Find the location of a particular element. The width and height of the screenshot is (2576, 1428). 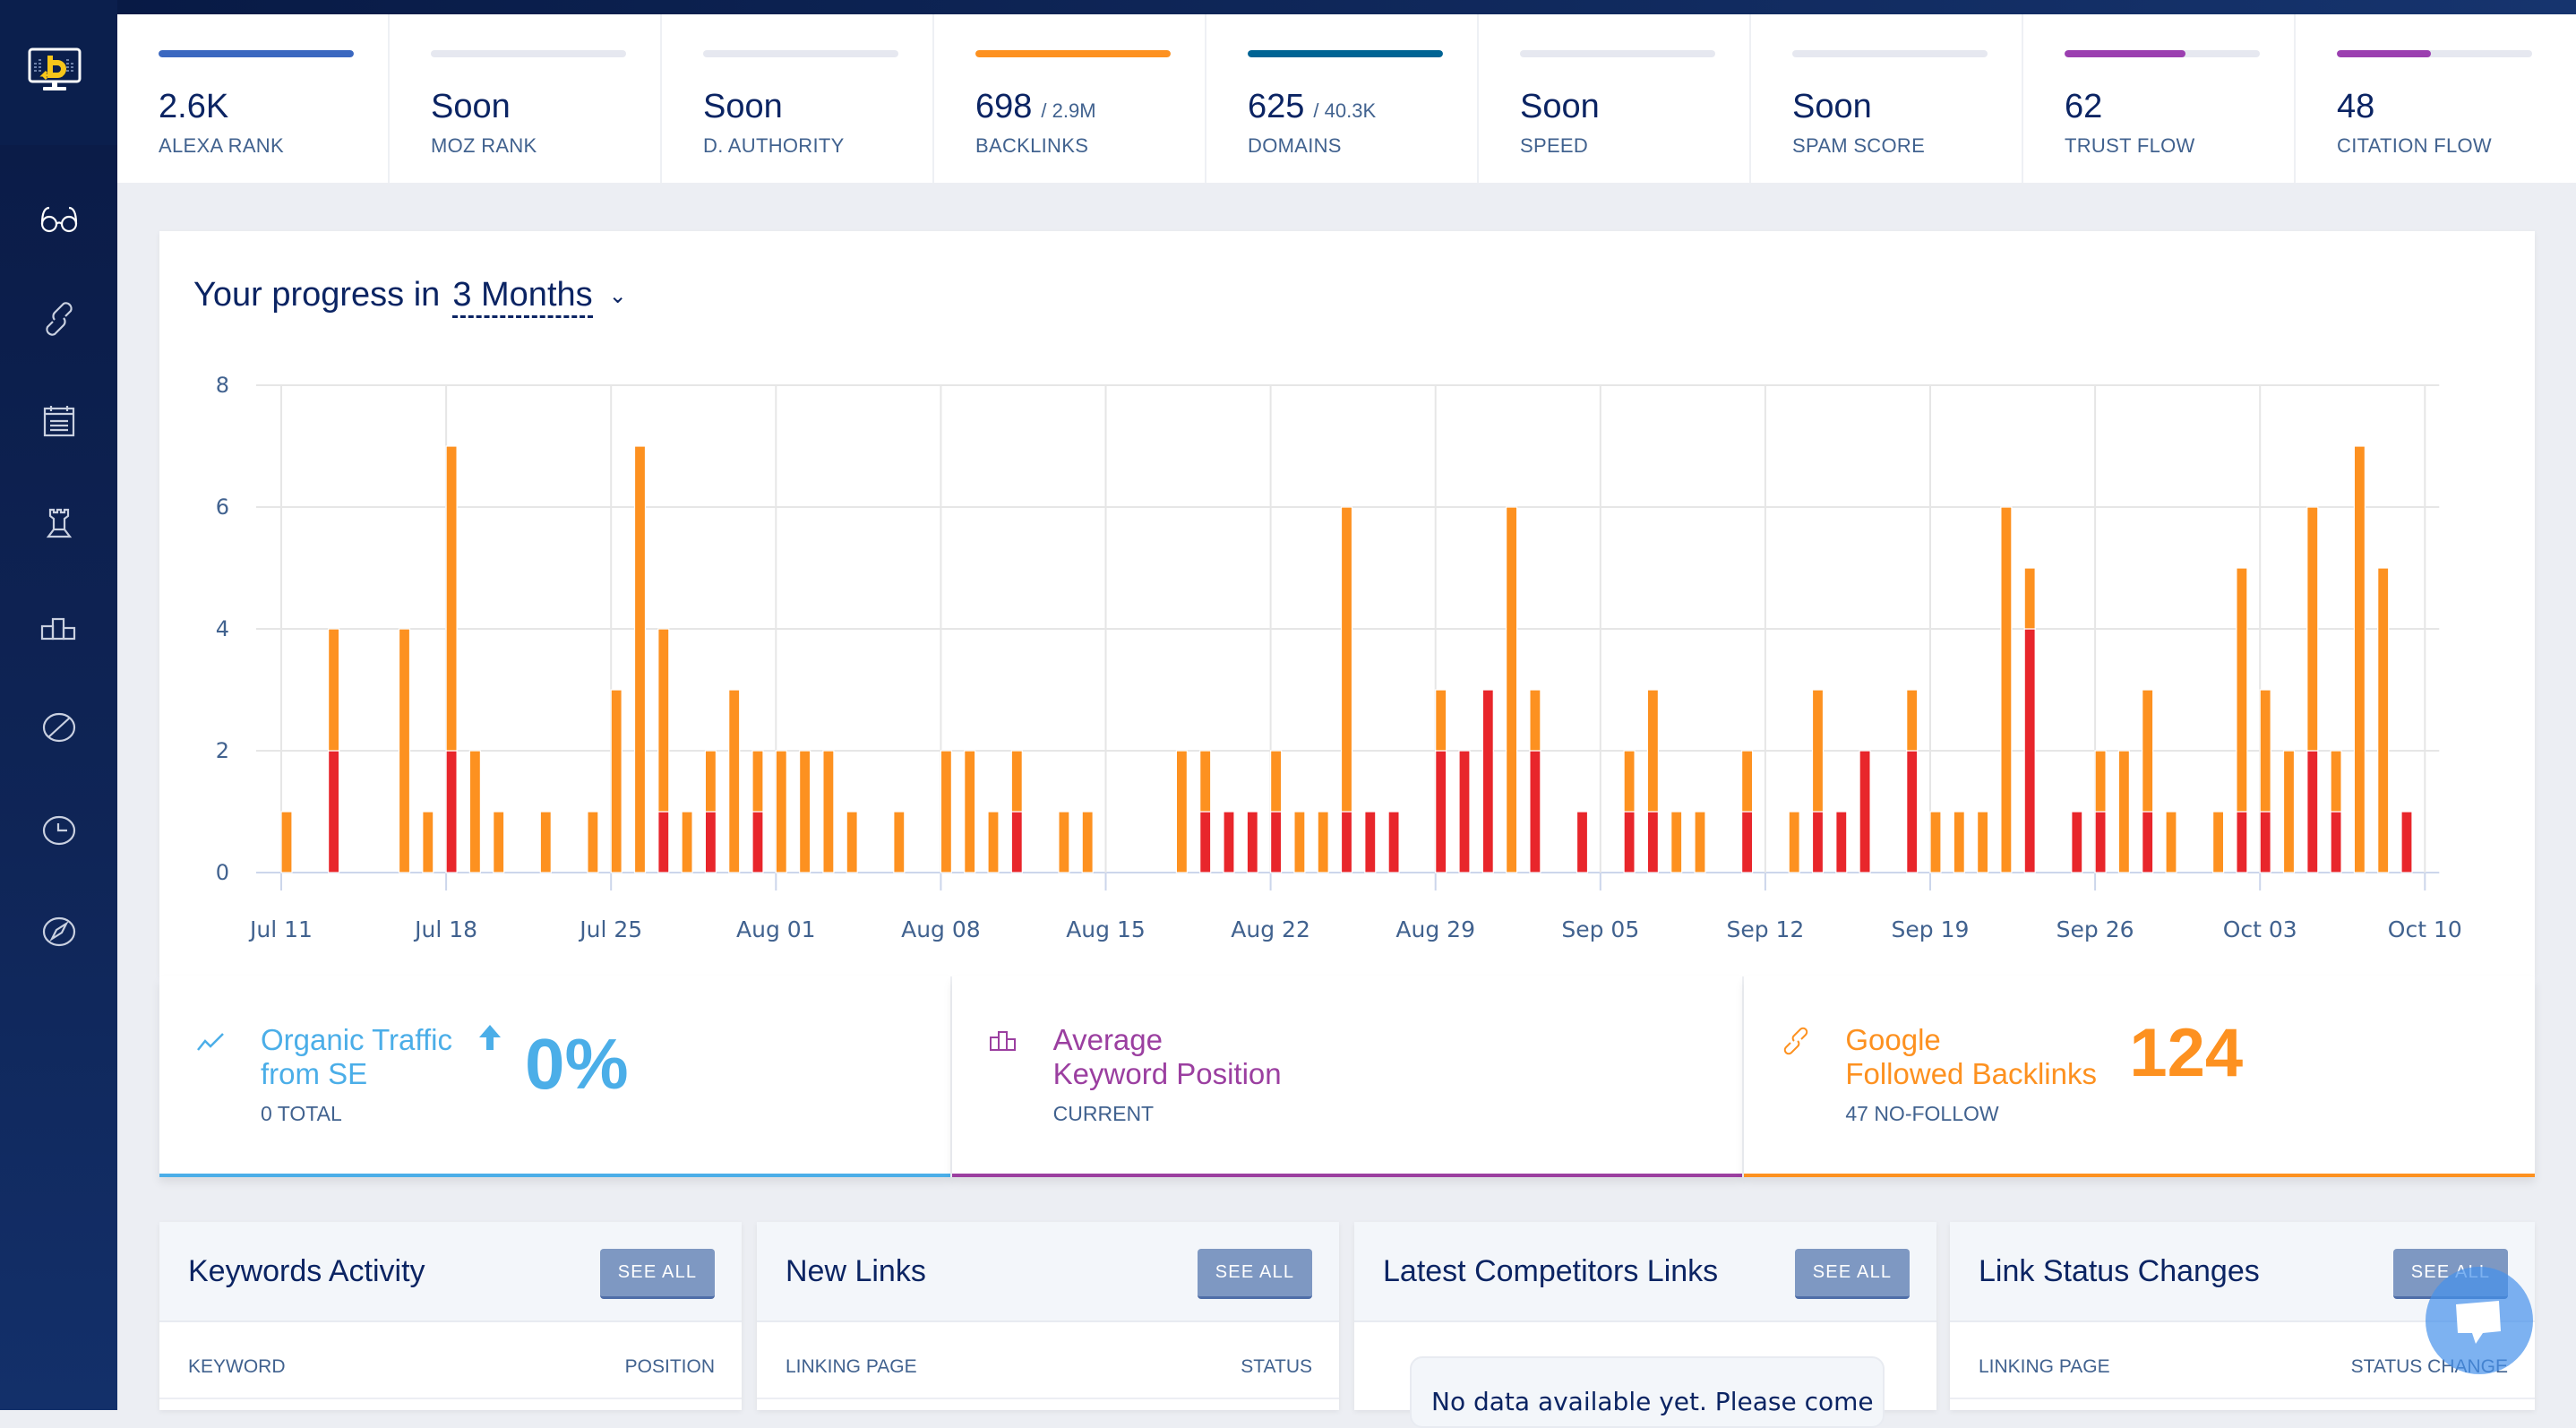

x-tick-label: Jul 18 is located at coordinates (445, 929).